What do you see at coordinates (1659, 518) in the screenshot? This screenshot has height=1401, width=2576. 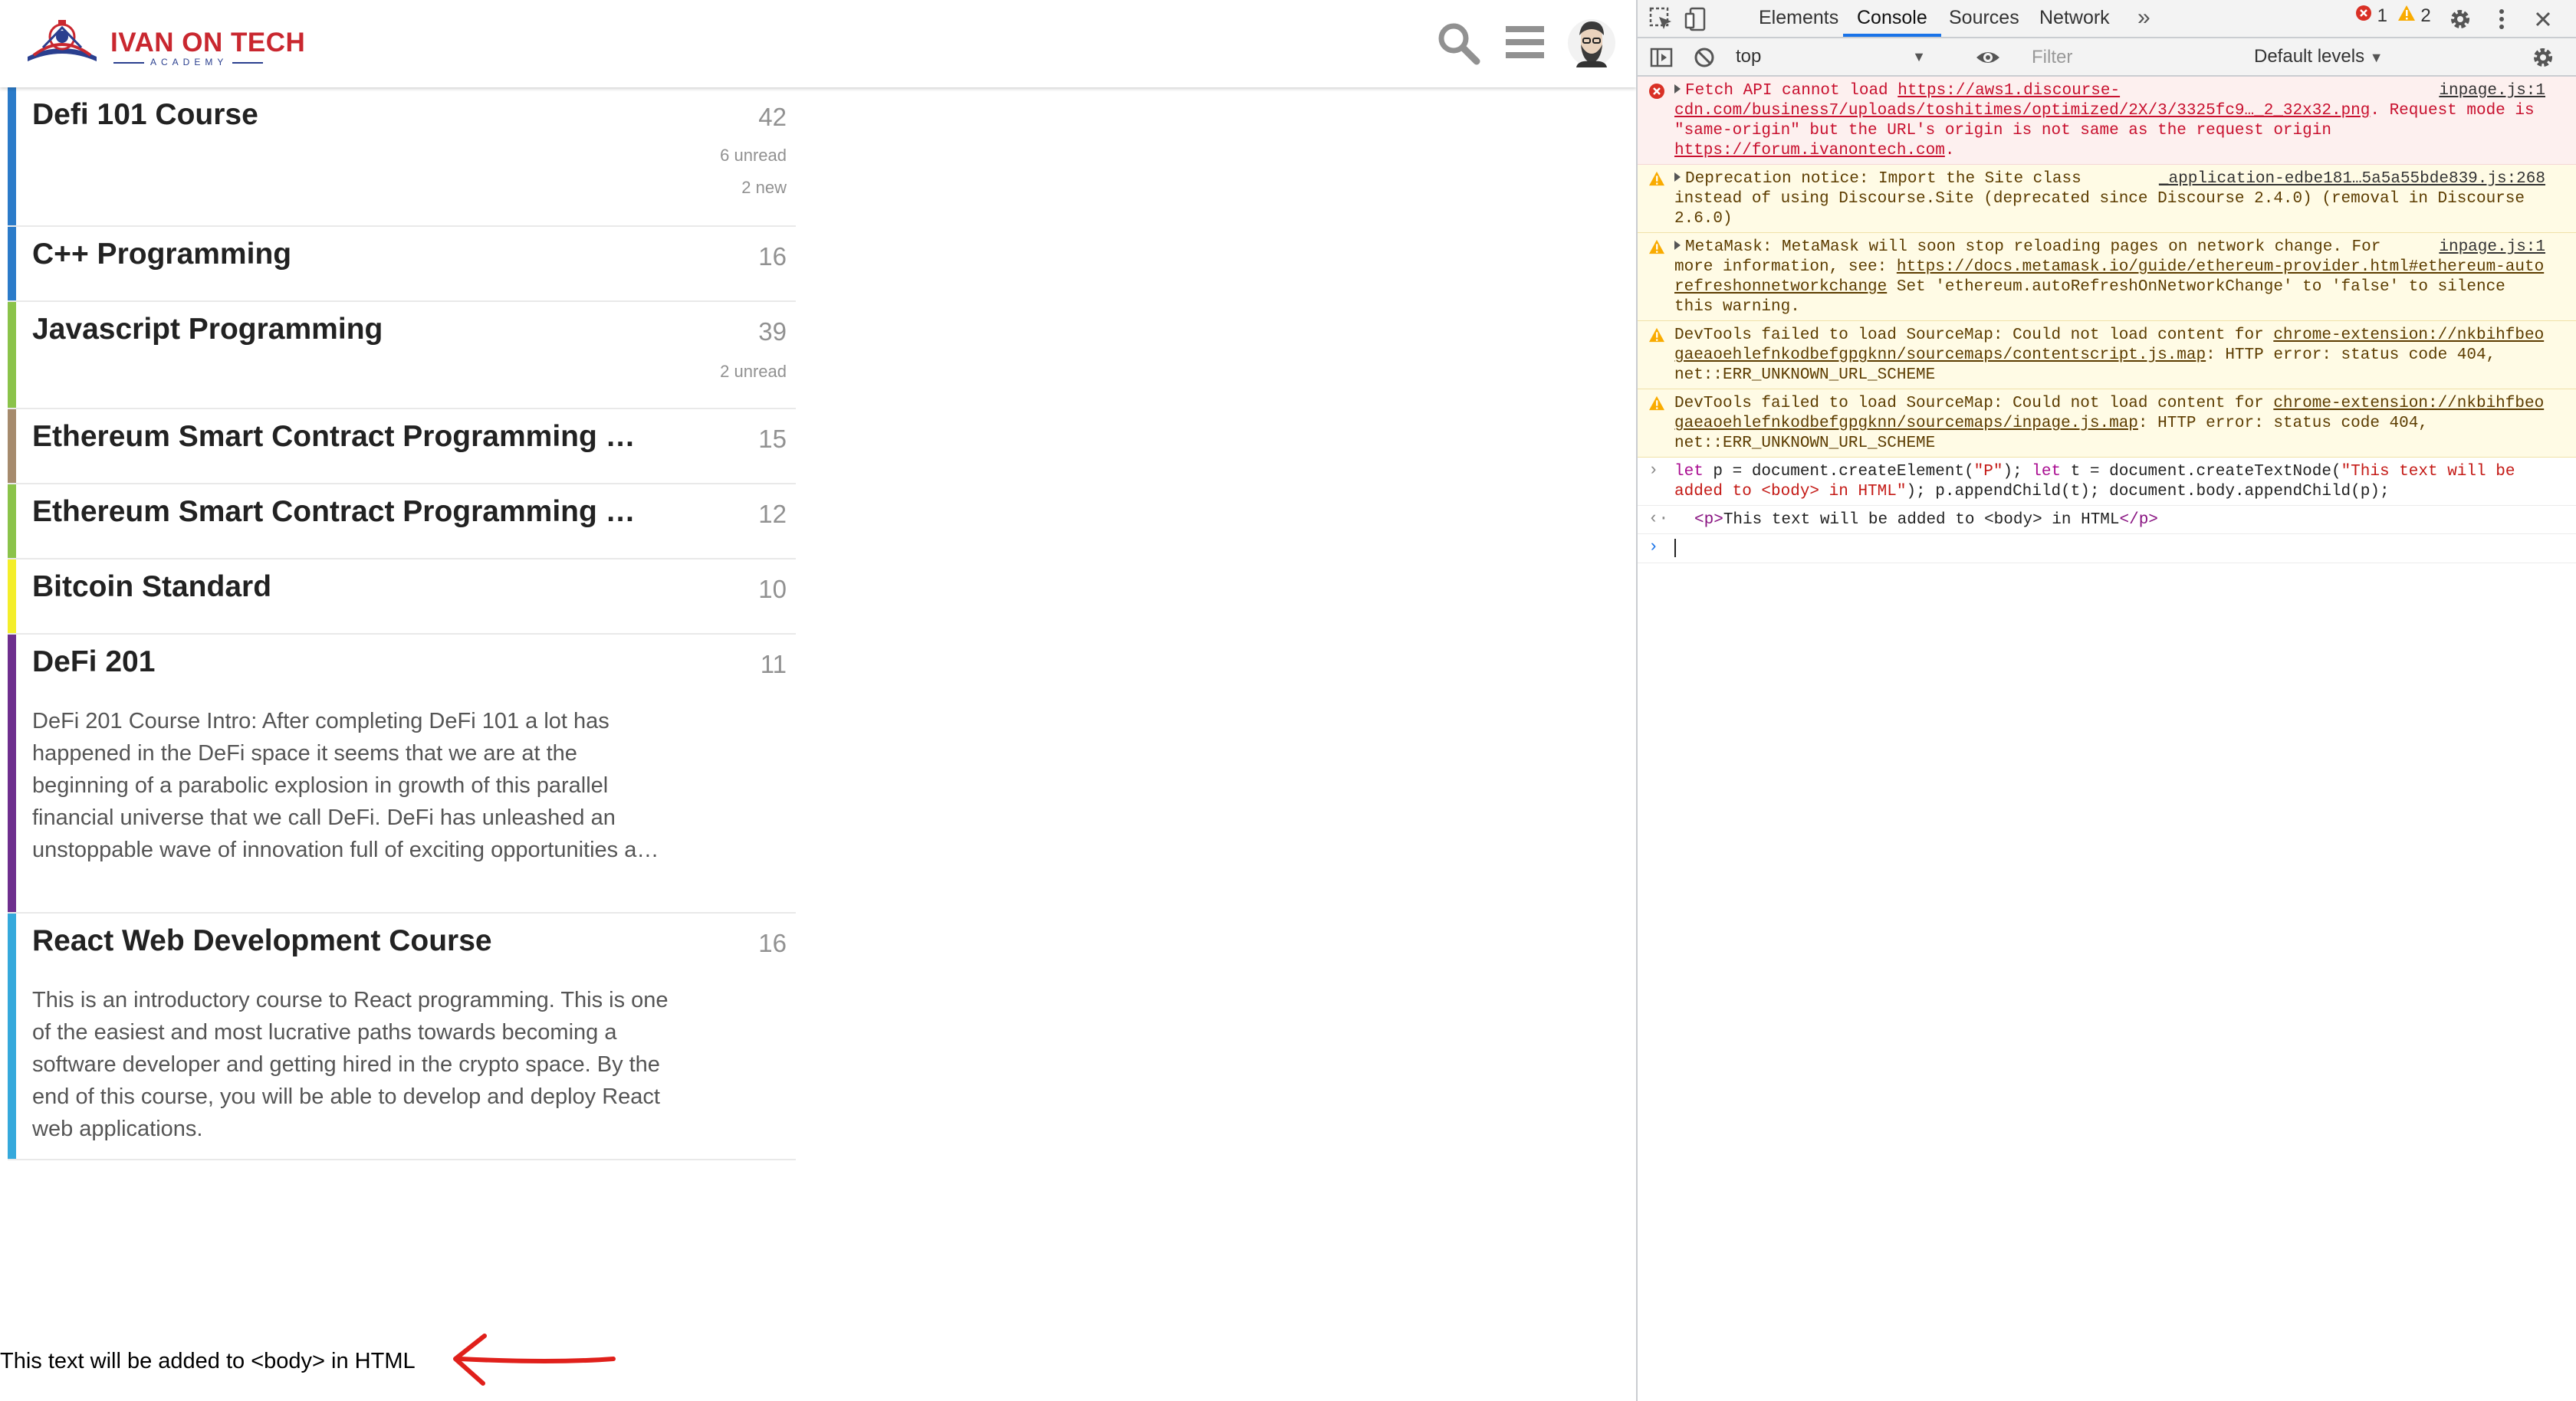 I see `result-arrow-icon: ‹·` at bounding box center [1659, 518].